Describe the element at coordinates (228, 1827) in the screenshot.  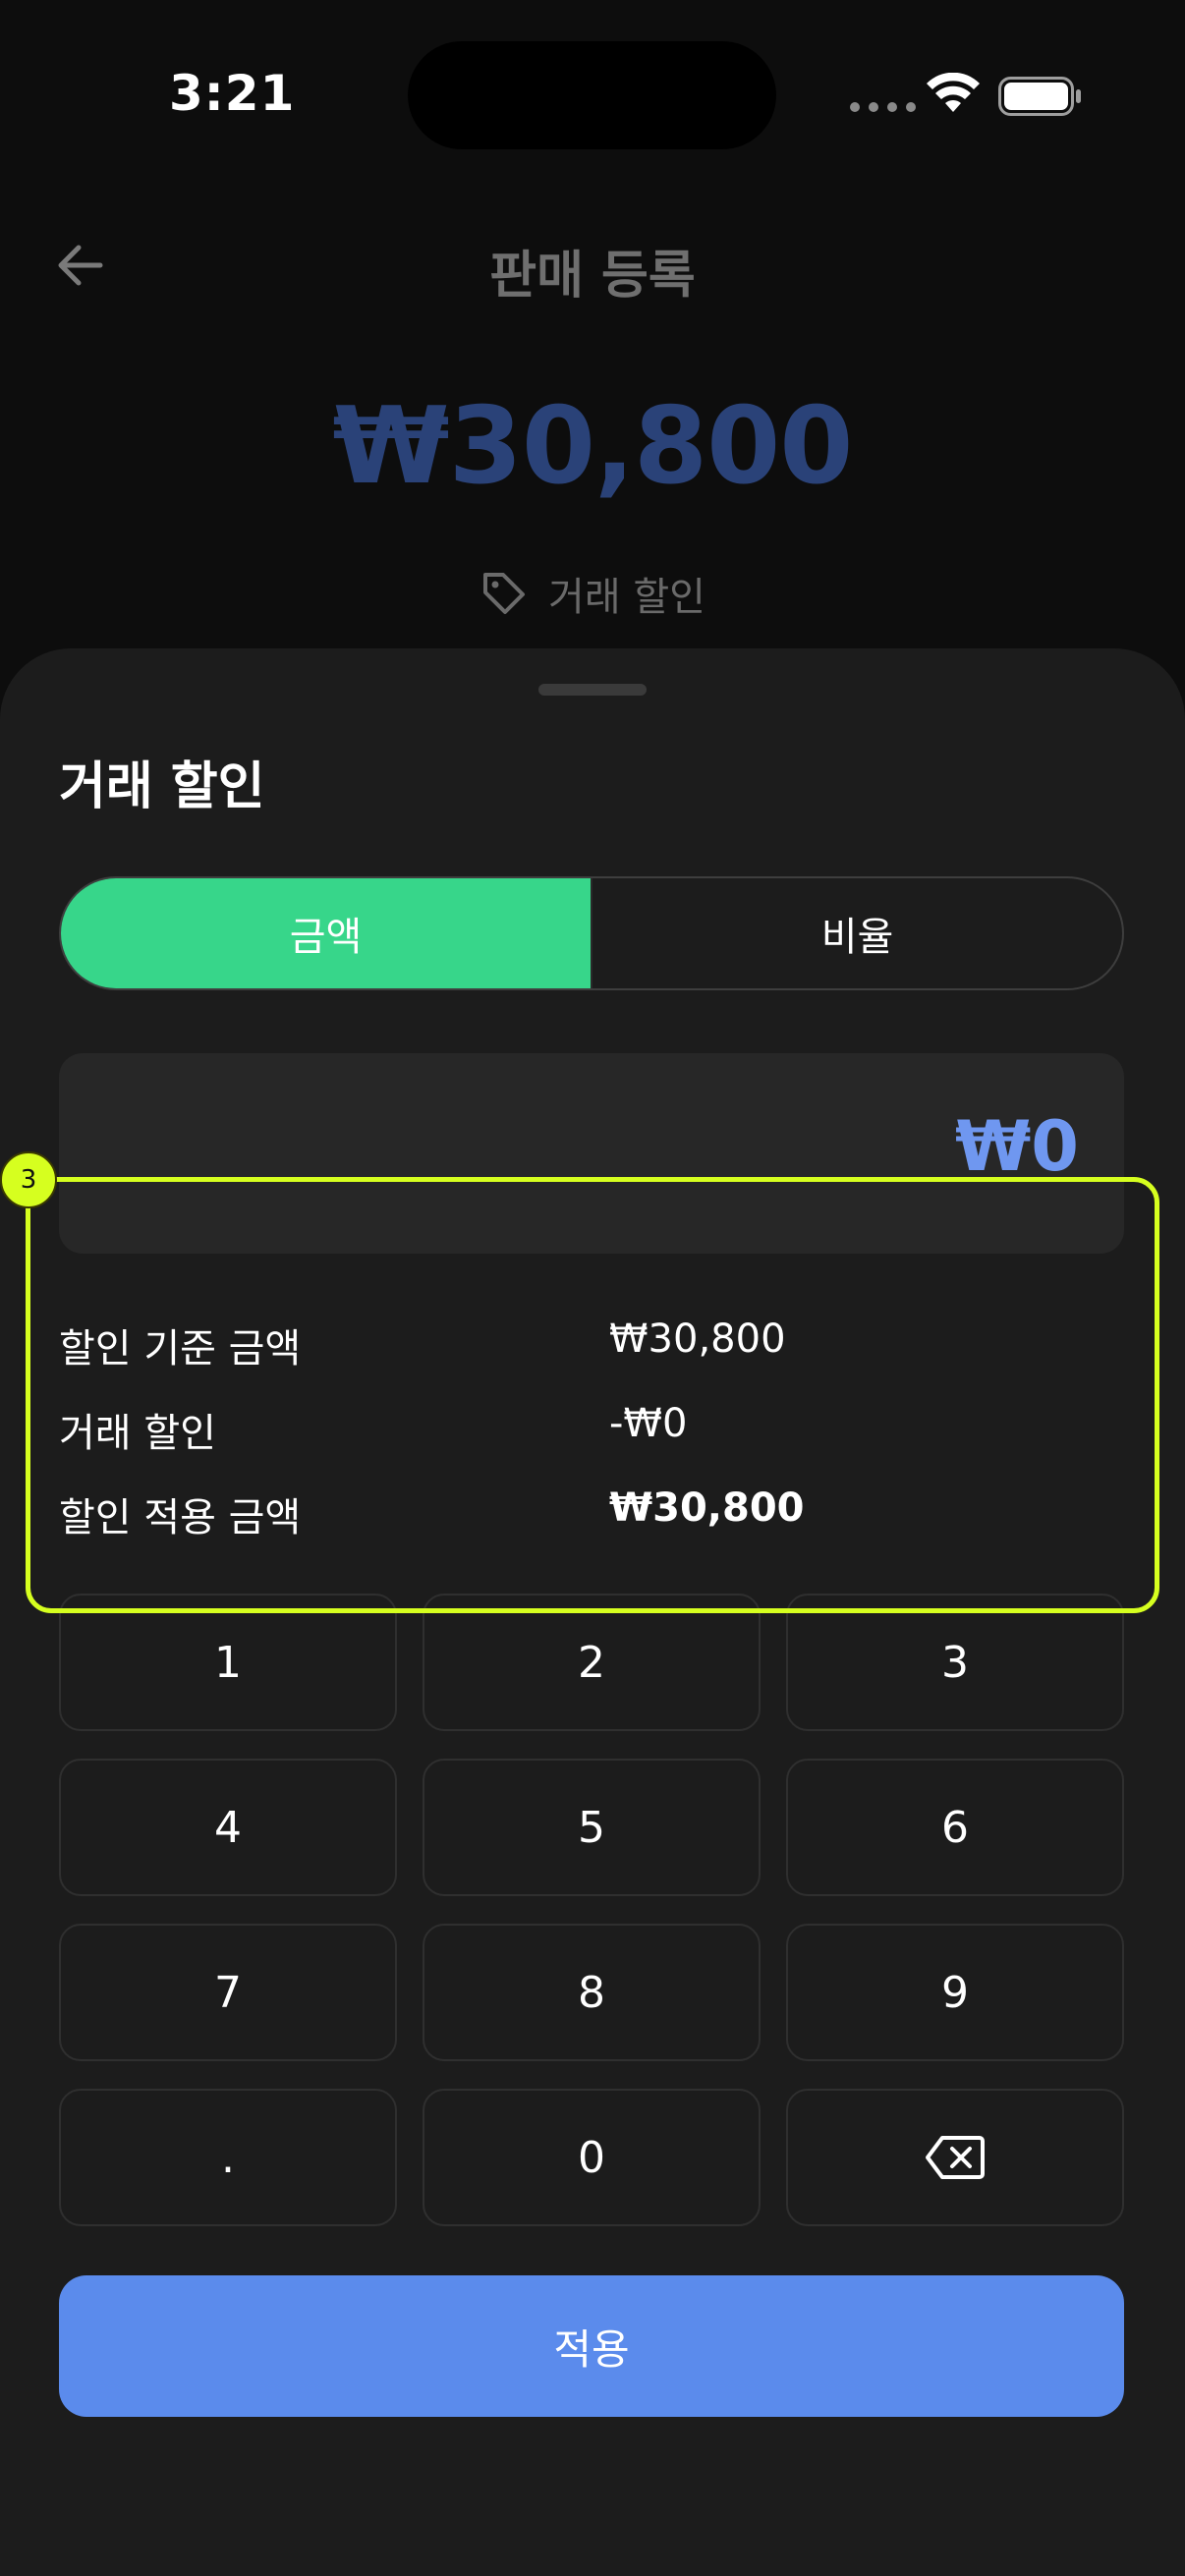
I see `keypad-key-4: 4` at that location.